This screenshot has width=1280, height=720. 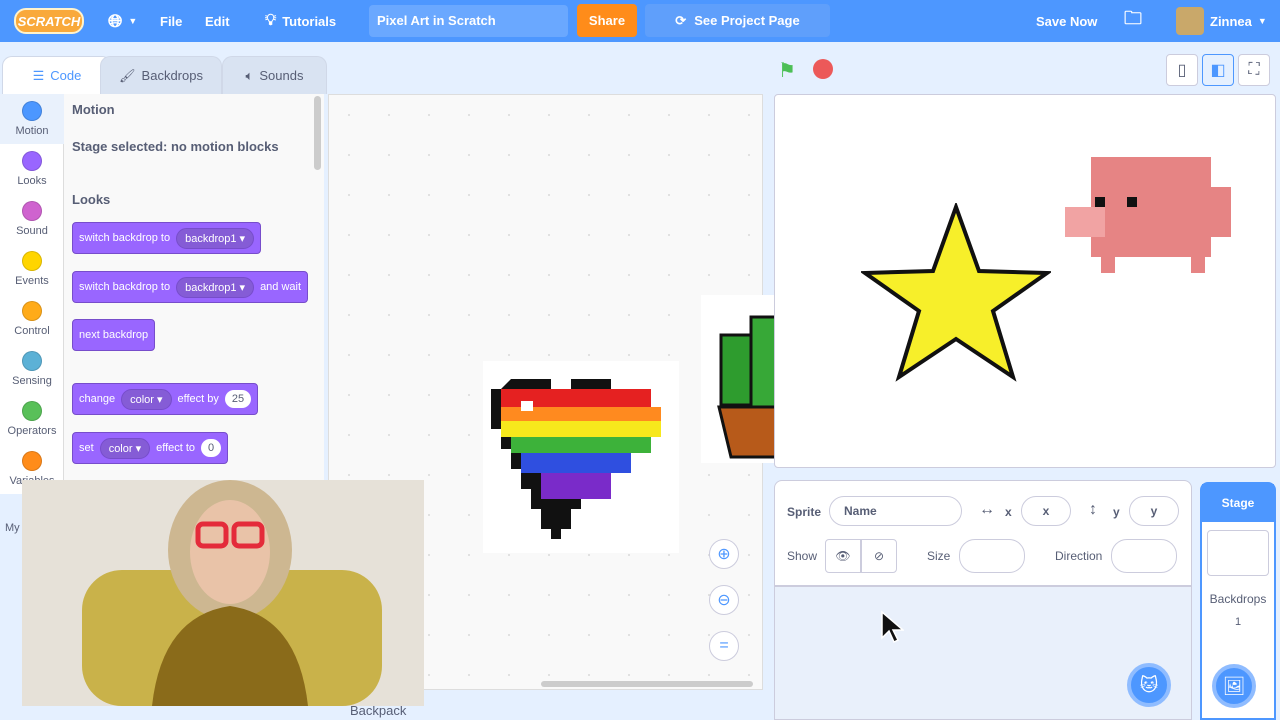 I want to click on x-input: x, so click(x=1046, y=511).